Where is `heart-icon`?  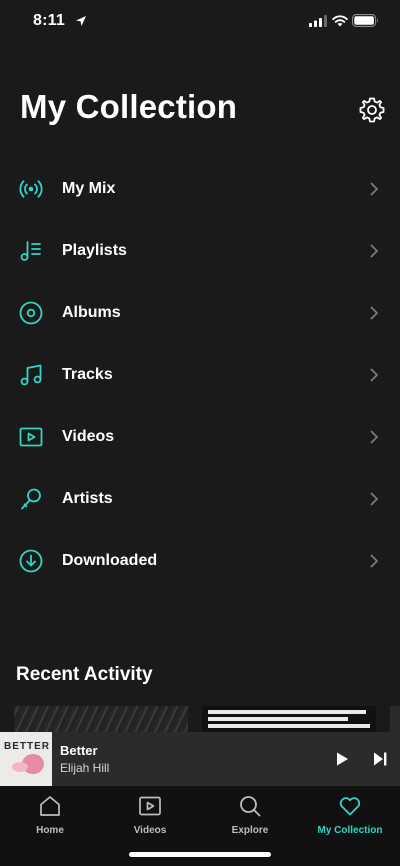
heart-icon is located at coordinates (350, 806).